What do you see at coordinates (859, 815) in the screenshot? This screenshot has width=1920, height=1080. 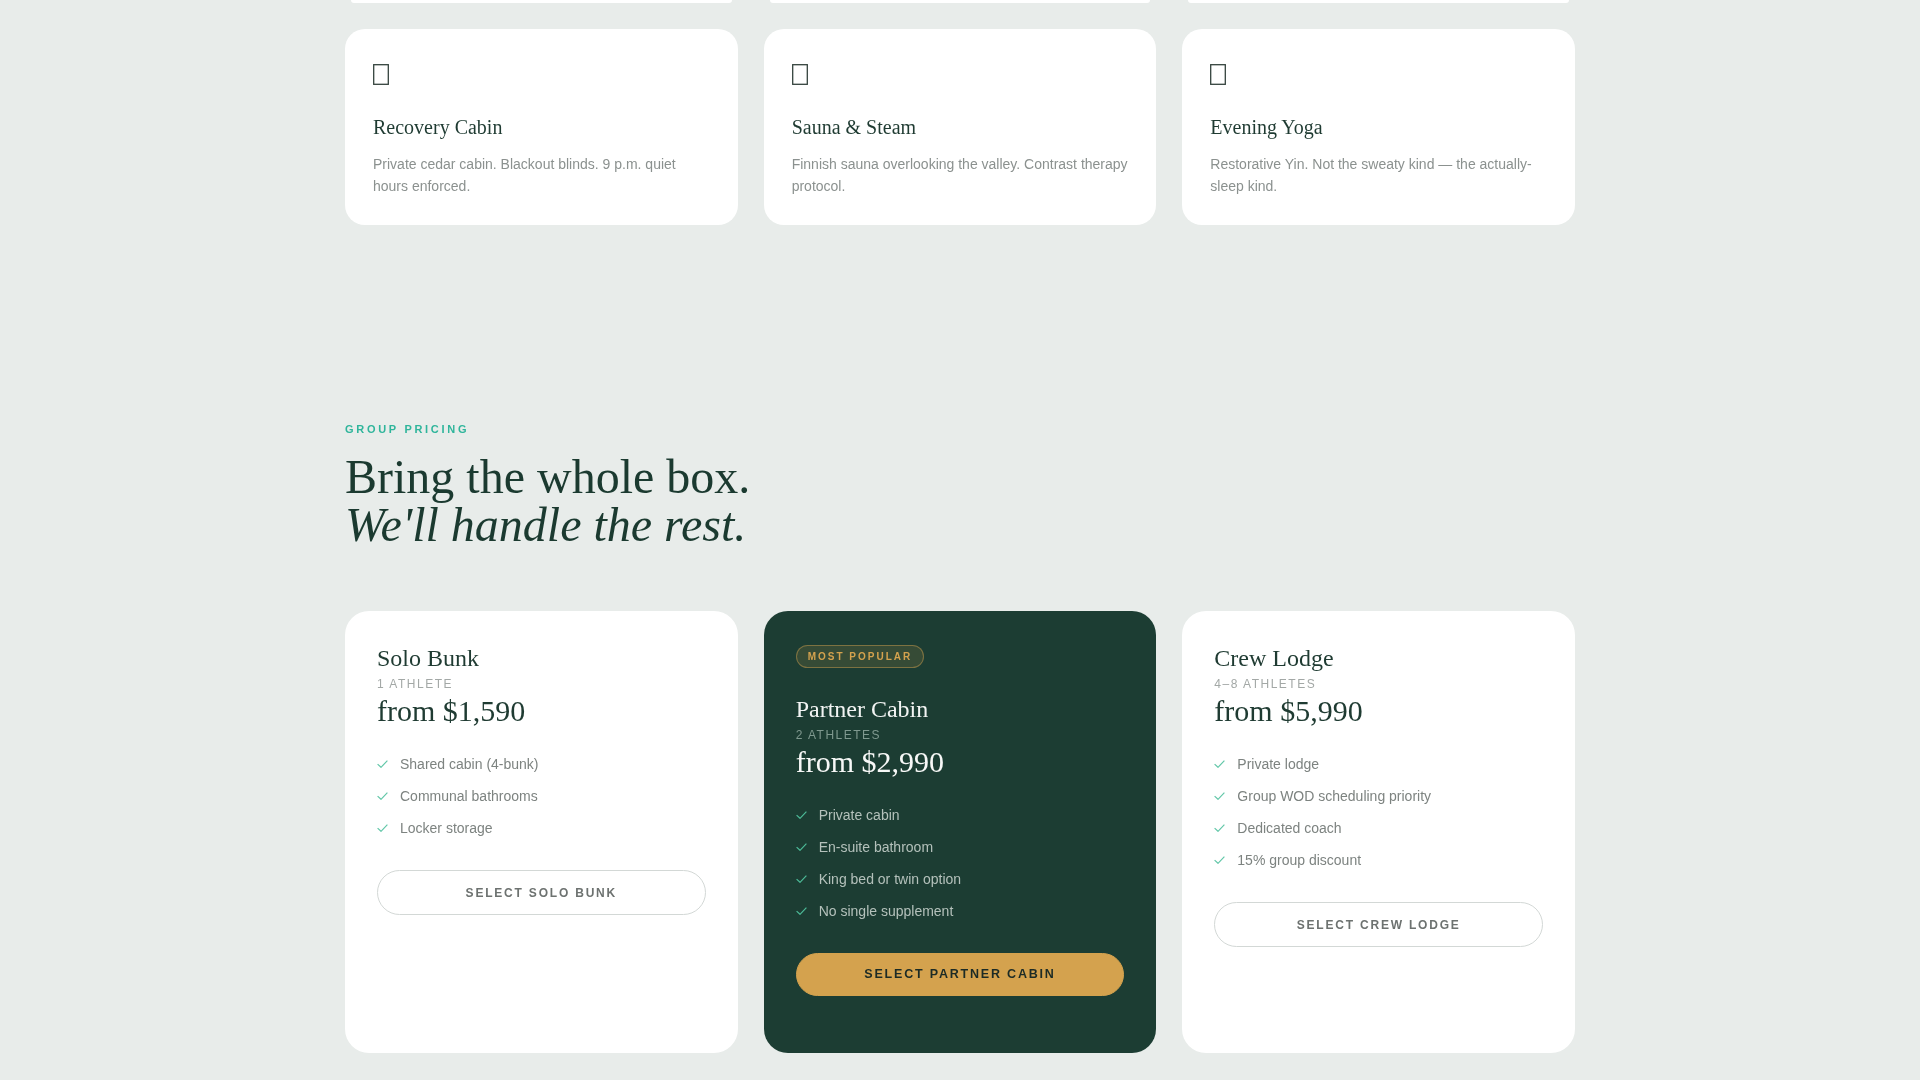 I see `plan-feature: Private cabin` at bounding box center [859, 815].